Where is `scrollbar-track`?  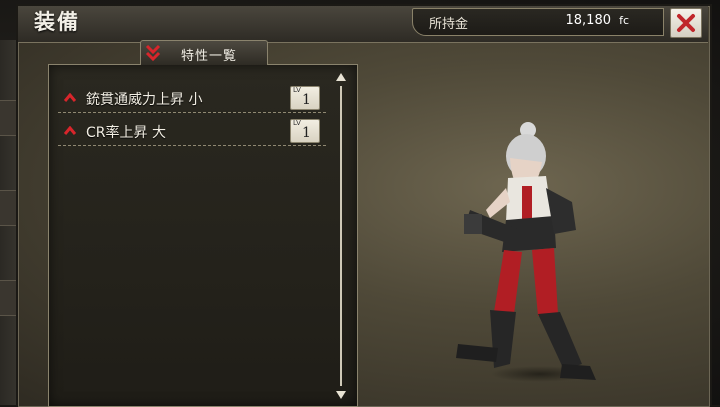 scrollbar-track is located at coordinates (341, 236).